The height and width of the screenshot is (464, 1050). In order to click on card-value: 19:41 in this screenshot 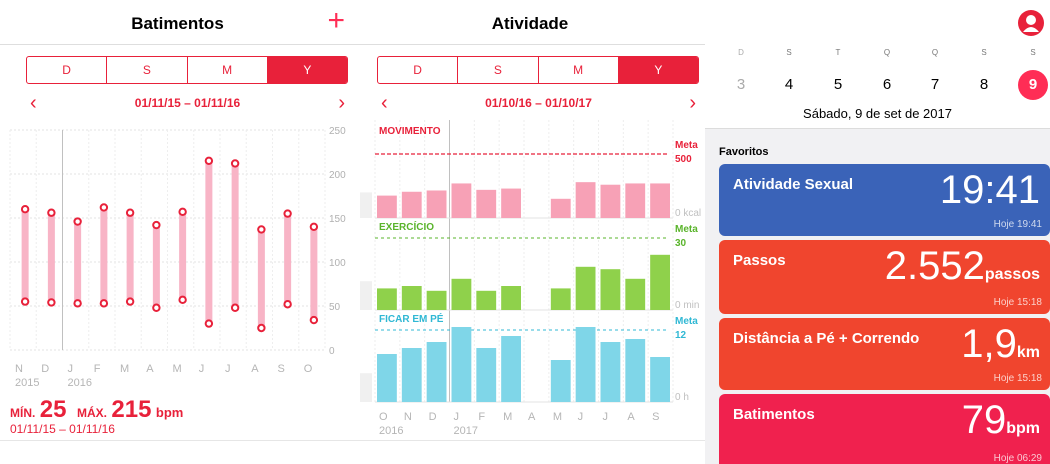, I will do `click(990, 190)`.